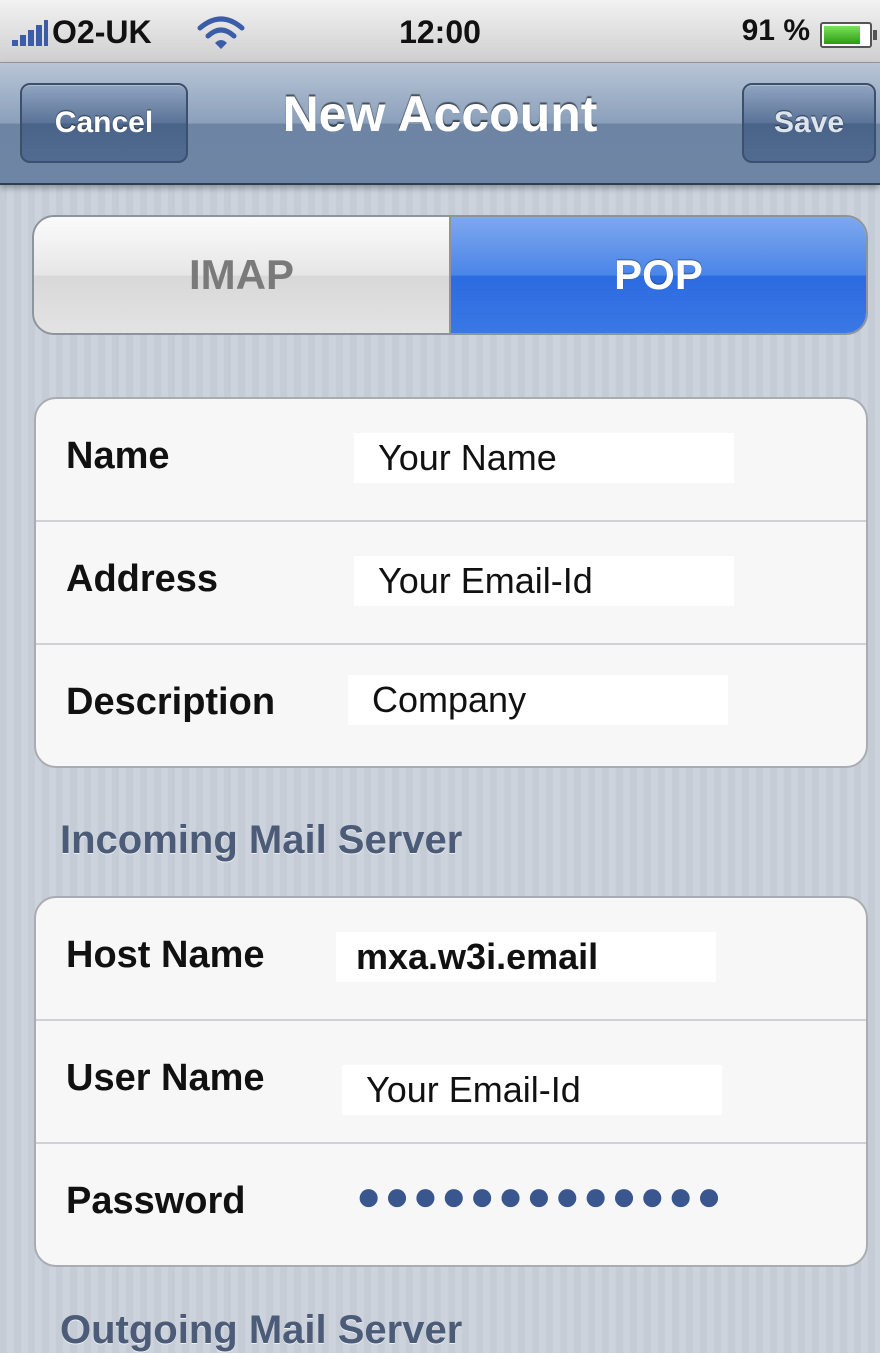 The height and width of the screenshot is (1353, 880). What do you see at coordinates (544, 581) in the screenshot?
I see `address-field: Your Email-Id` at bounding box center [544, 581].